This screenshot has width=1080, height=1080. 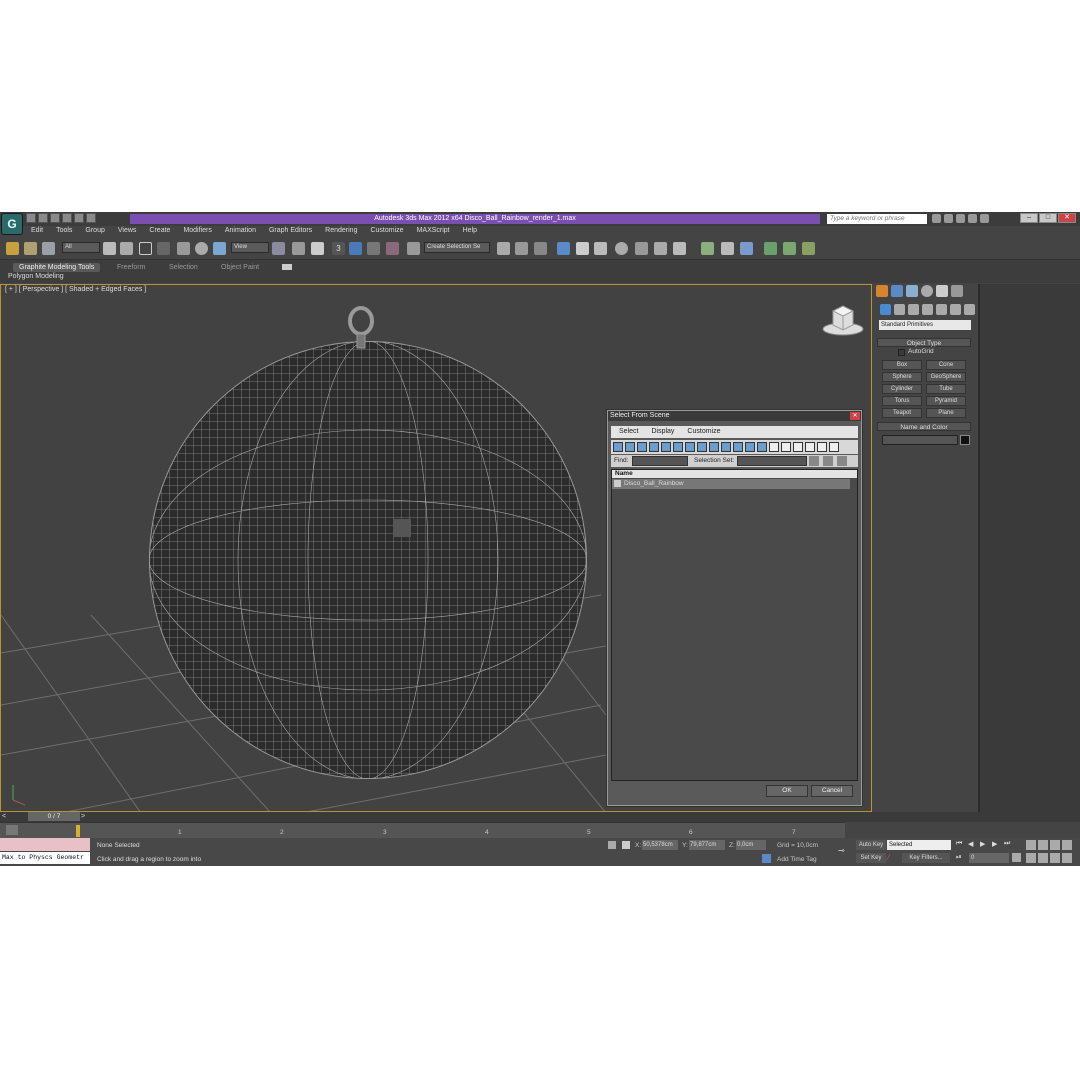 What do you see at coordinates (12, 224) in the screenshot?
I see `application-button: G` at bounding box center [12, 224].